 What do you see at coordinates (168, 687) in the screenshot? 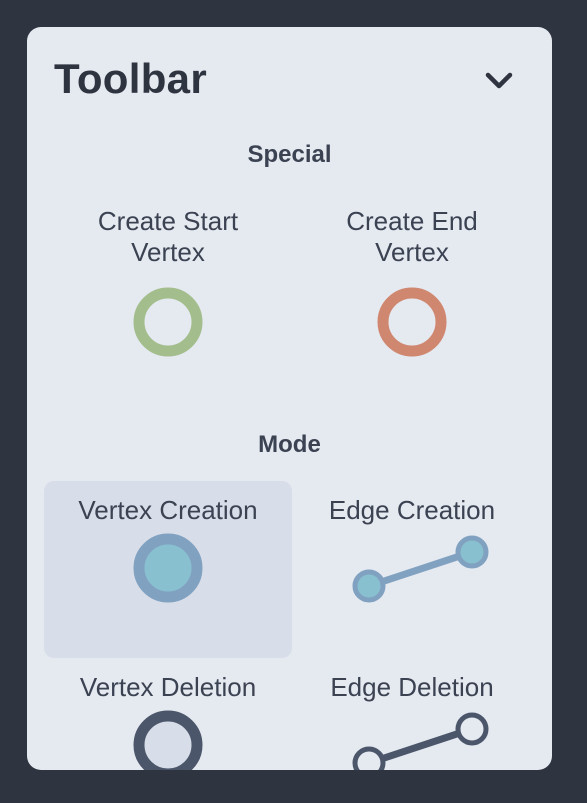
I see `tool-label: Vertex Deletion` at bounding box center [168, 687].